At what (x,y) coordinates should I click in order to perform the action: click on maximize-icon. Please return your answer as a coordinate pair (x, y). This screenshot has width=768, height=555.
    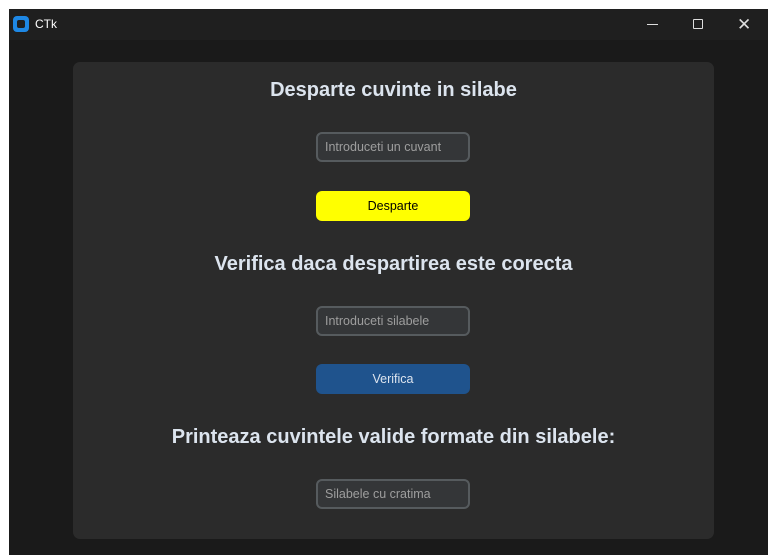
    Looking at the image, I should click on (698, 24).